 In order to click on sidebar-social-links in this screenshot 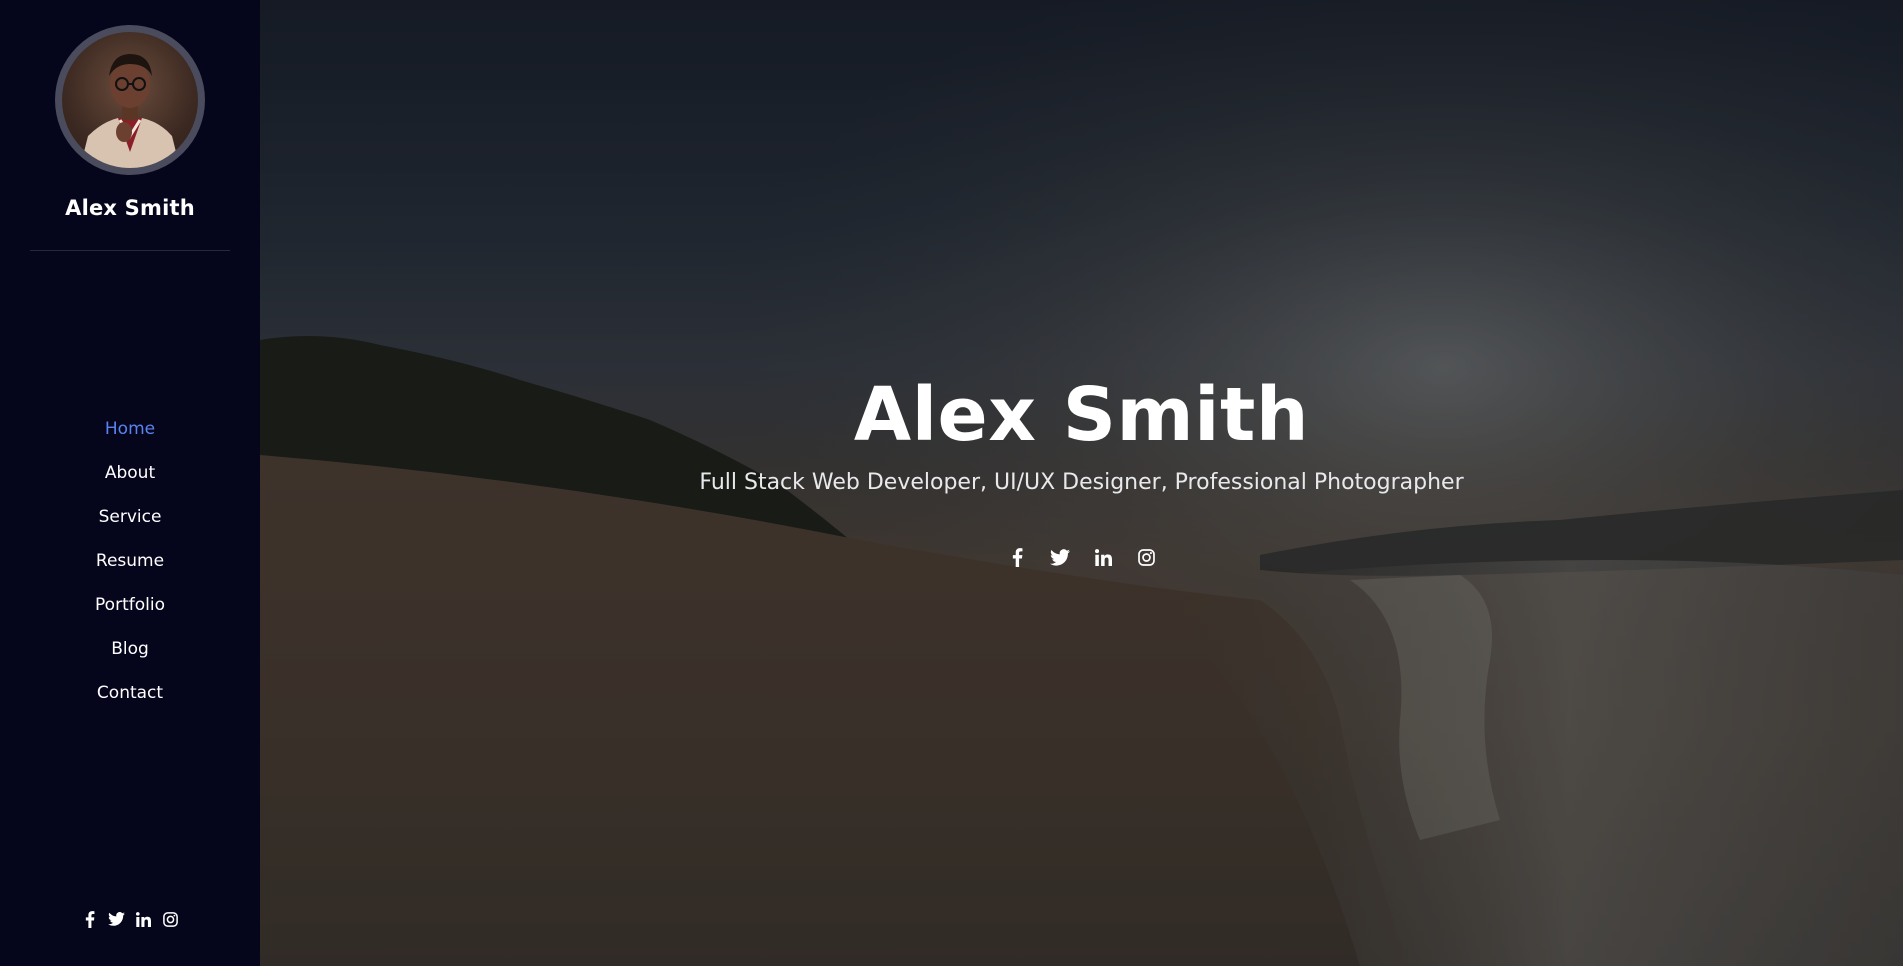, I will do `click(130, 919)`.